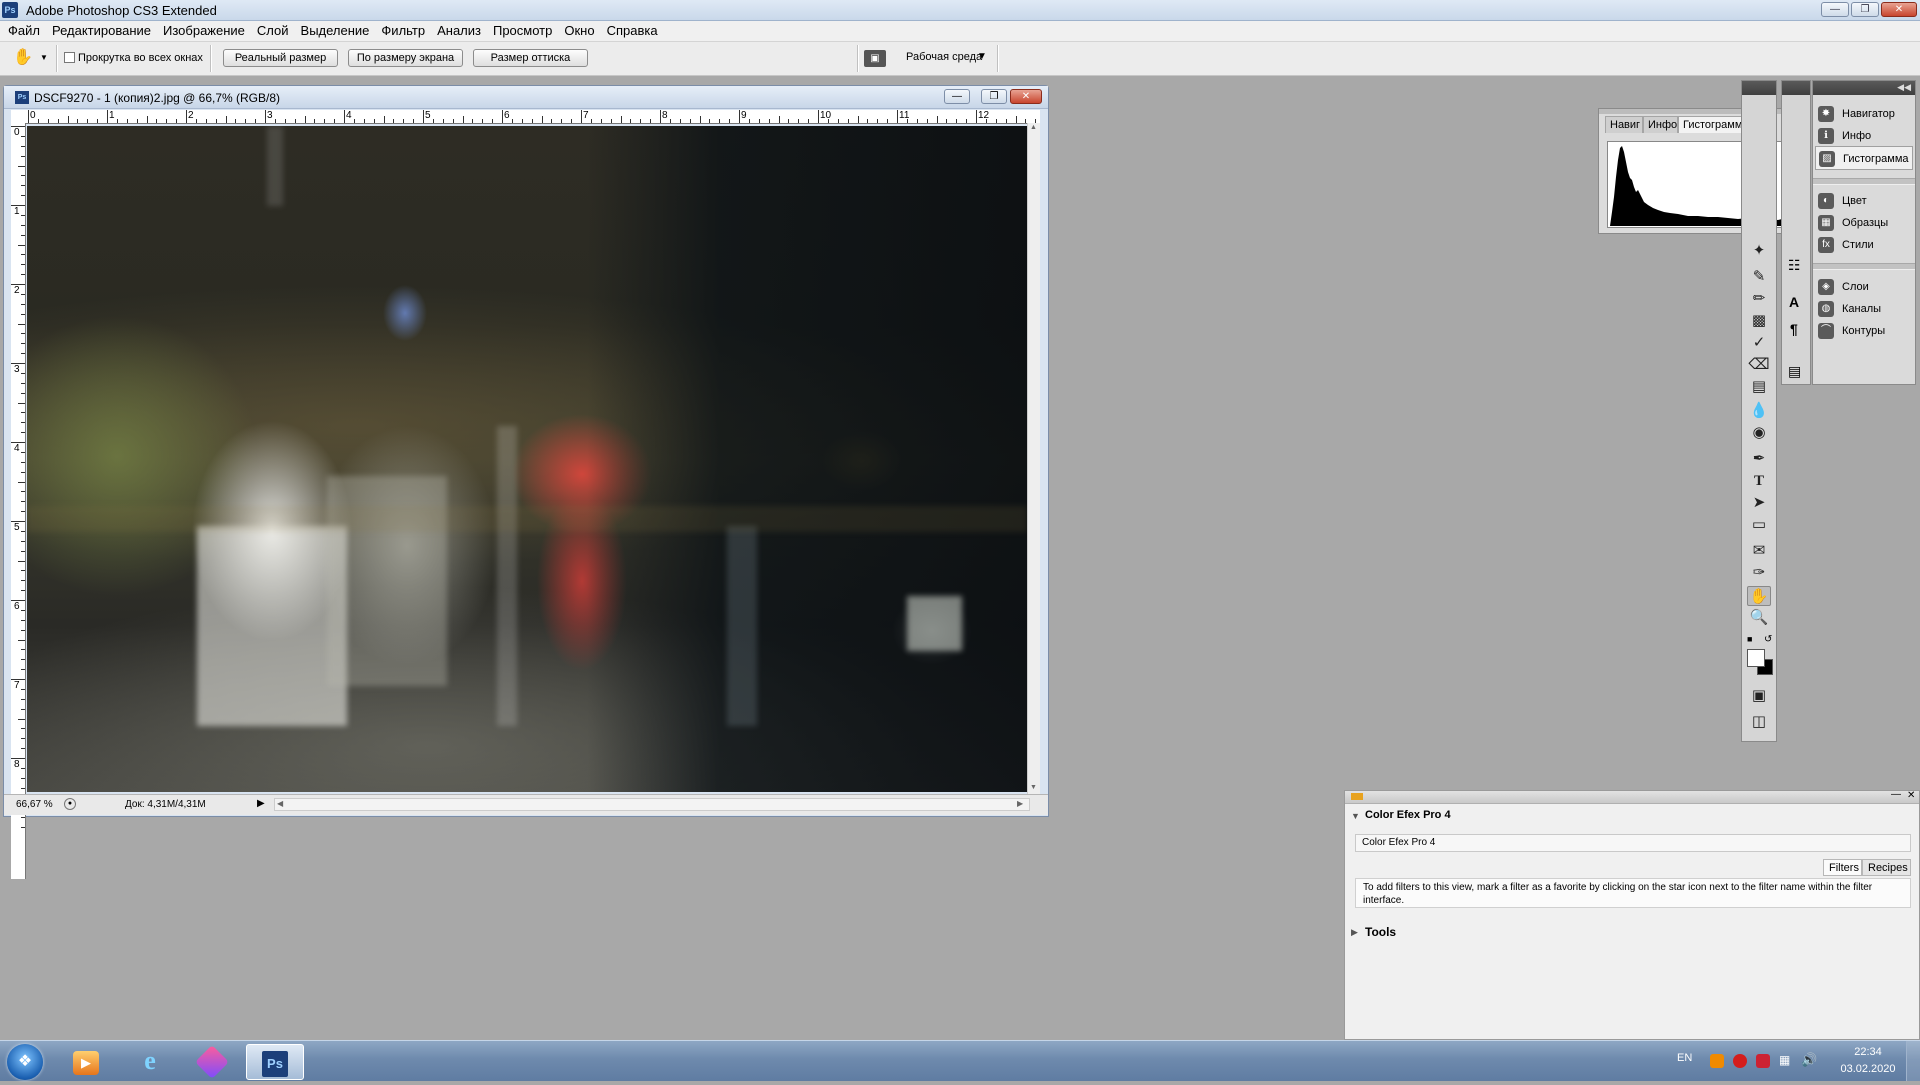 The image size is (1920, 1085). Describe the element at coordinates (1749, 639) in the screenshot. I see `default-colors-icon: ■` at that location.